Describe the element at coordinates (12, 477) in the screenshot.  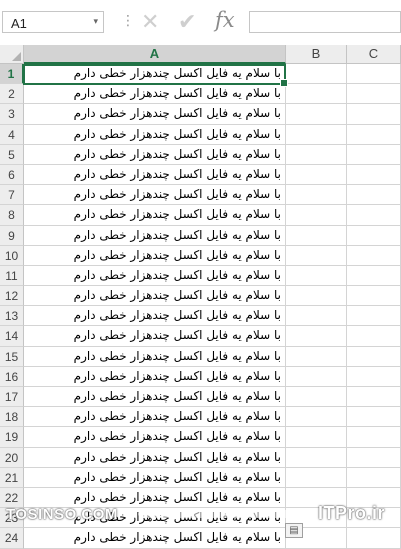
I see `row-header: 21` at that location.